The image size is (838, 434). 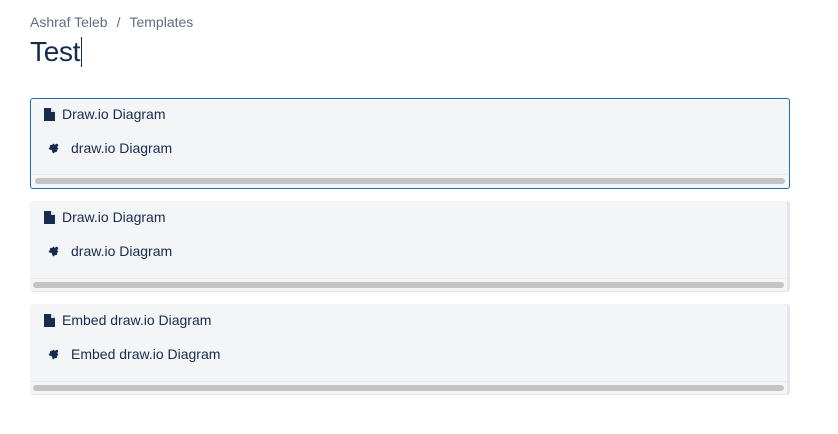 What do you see at coordinates (111, 22) in the screenshot?
I see `breadcrumb: Ashraf Teleb / Templates` at bounding box center [111, 22].